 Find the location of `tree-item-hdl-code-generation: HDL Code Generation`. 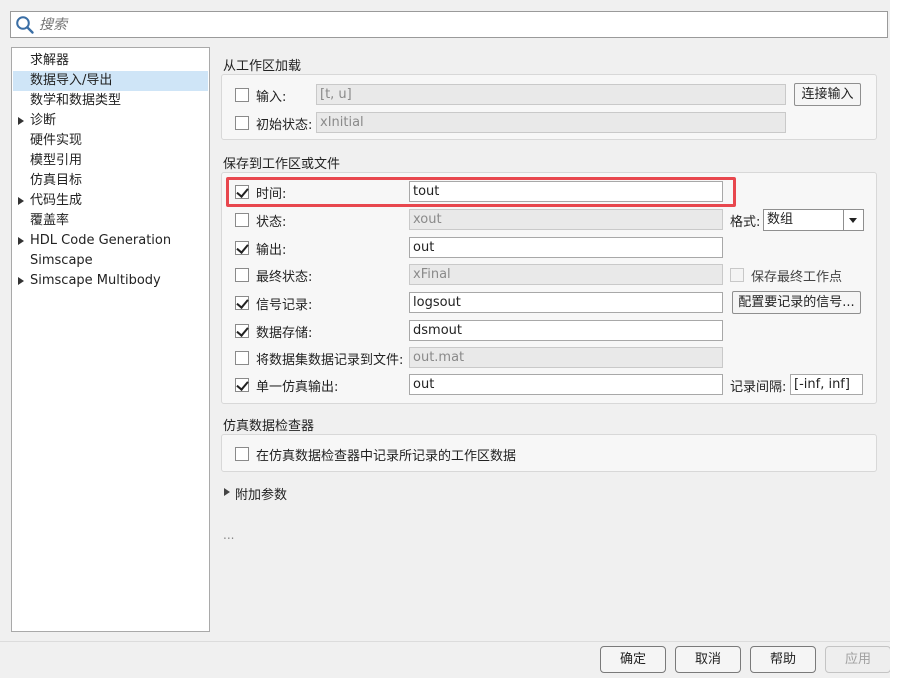

tree-item-hdl-code-generation: HDL Code Generation is located at coordinates (110, 241).